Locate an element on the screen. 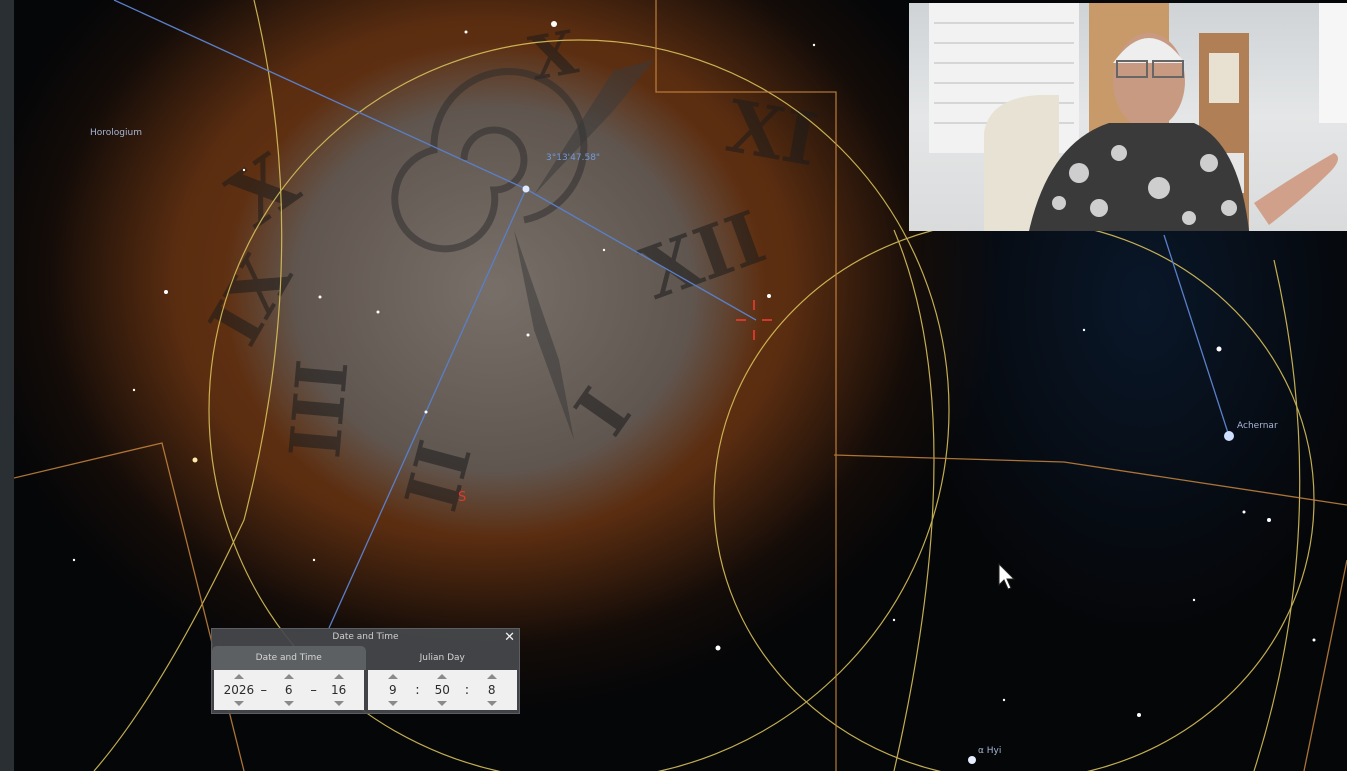 Image resolution: width=1347 pixels, height=771 pixels. hour-value: 9 is located at coordinates (392, 690).